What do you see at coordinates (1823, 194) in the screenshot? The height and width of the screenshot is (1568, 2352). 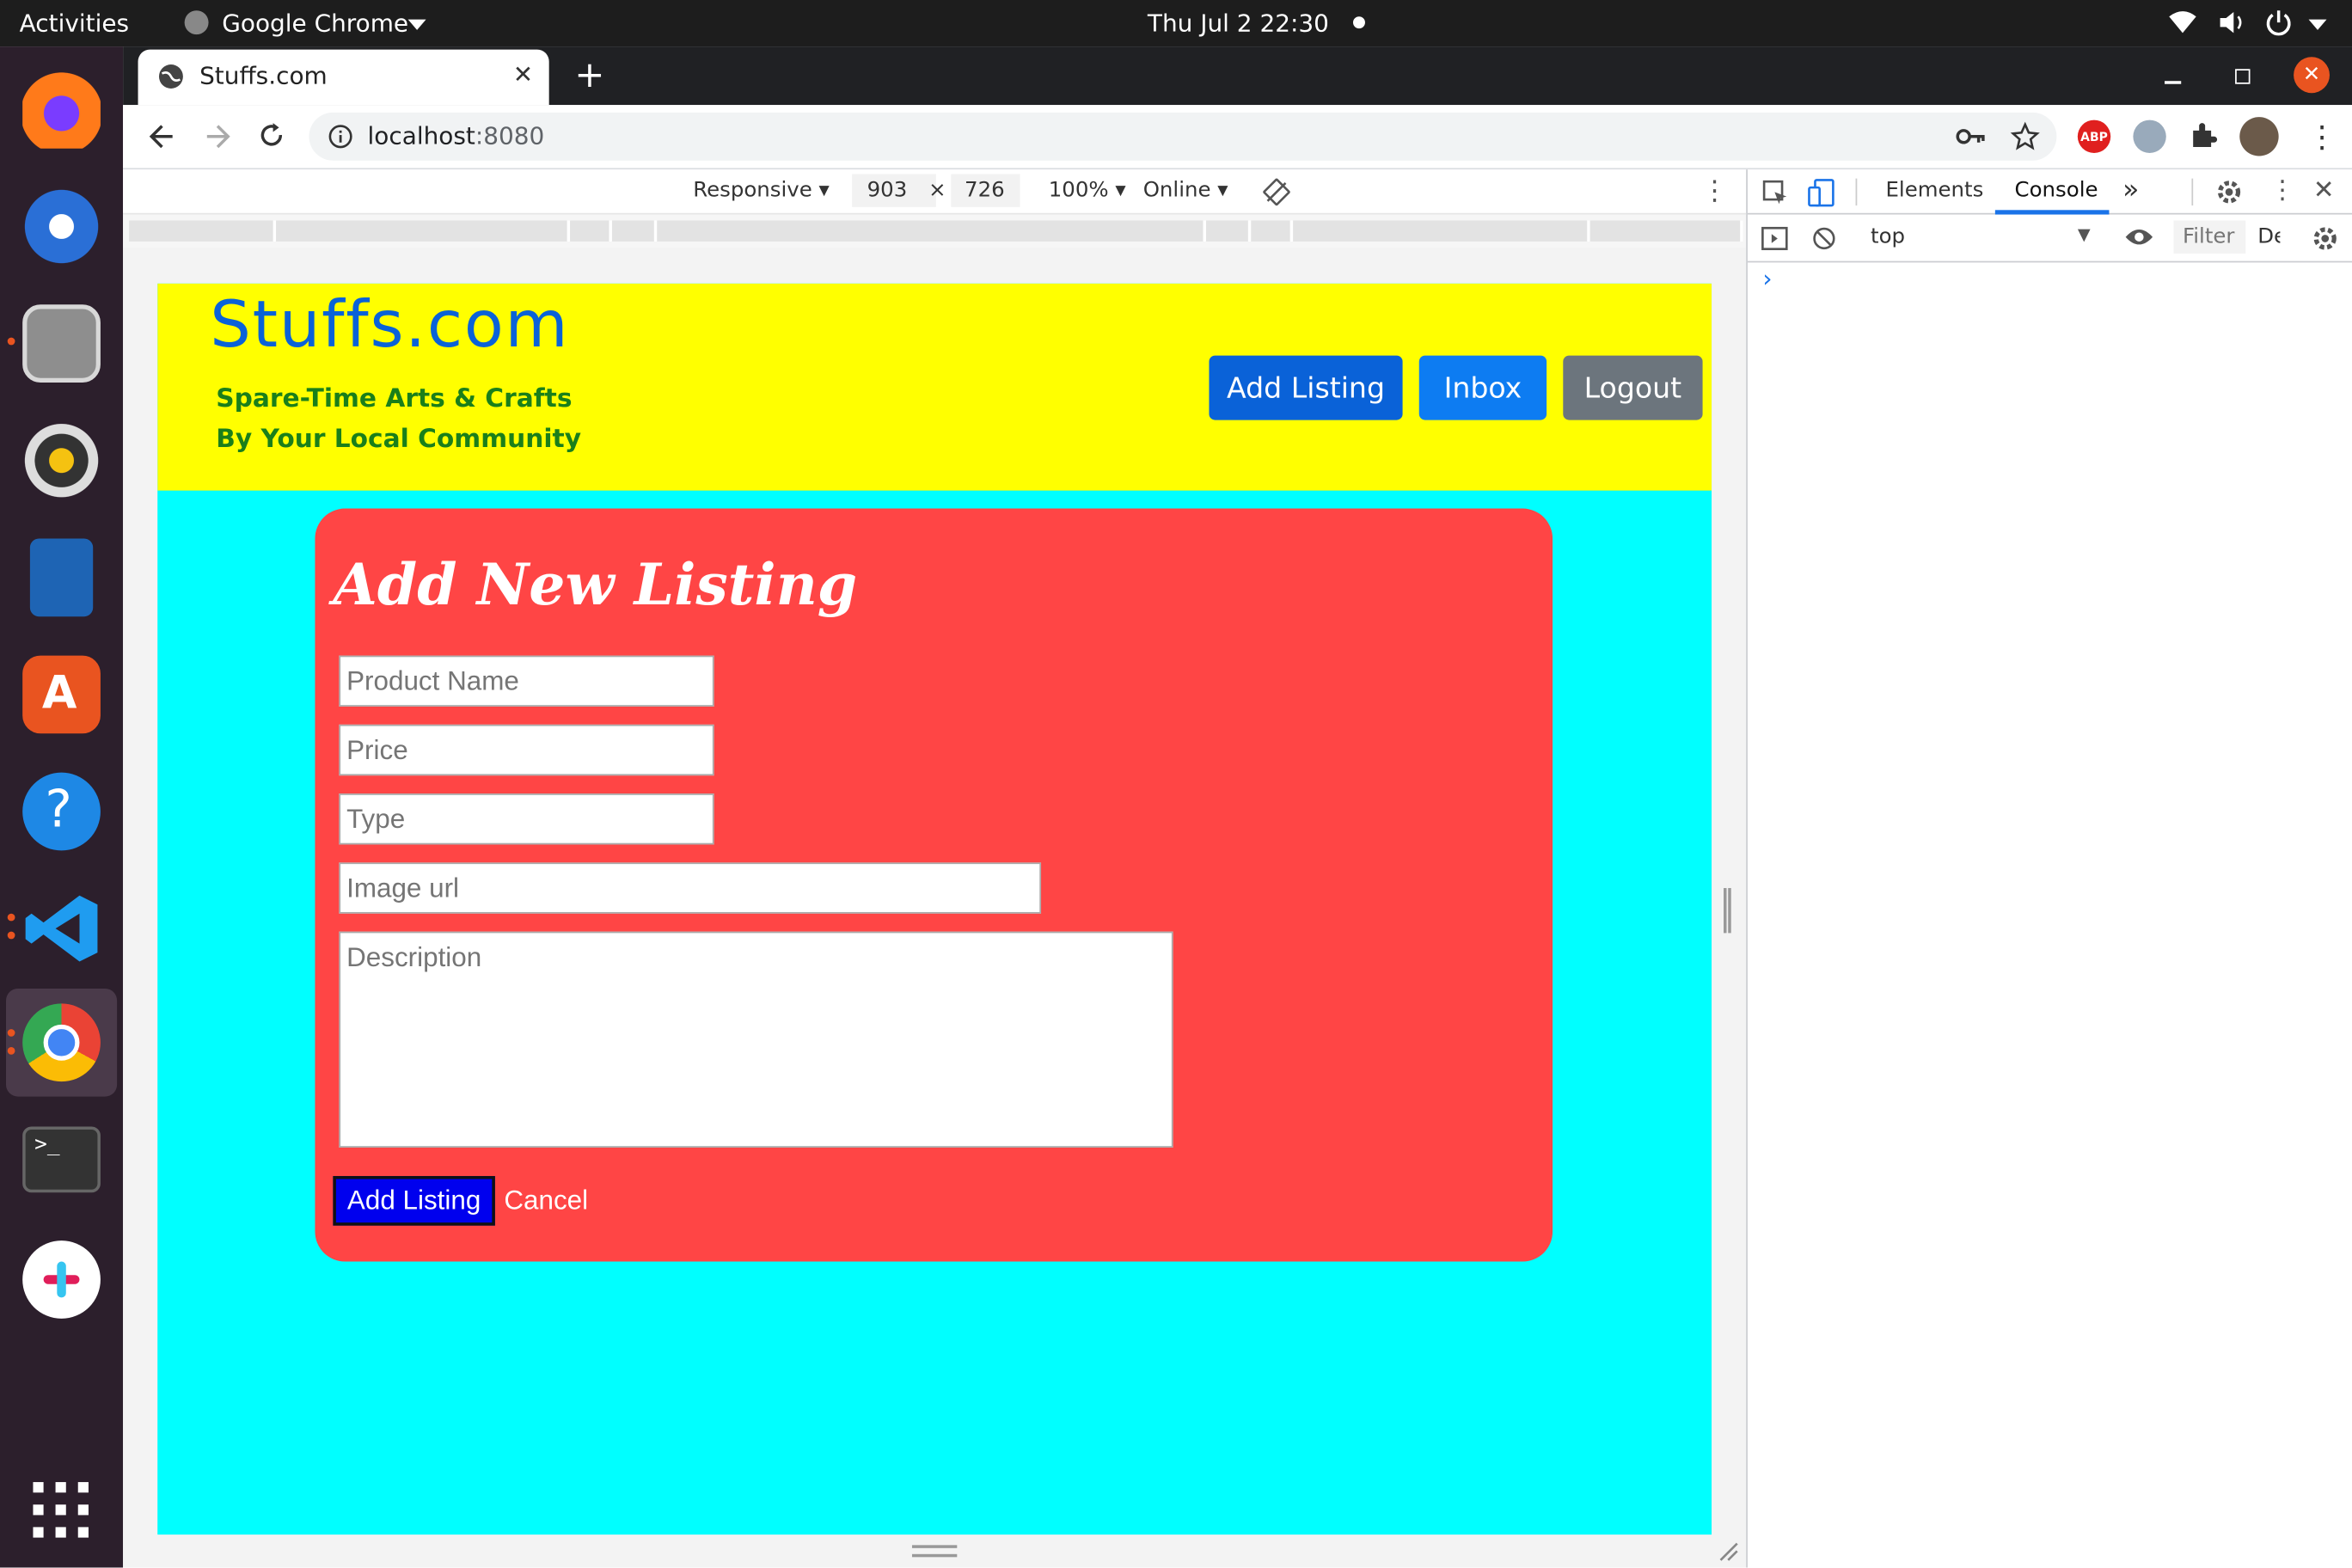 I see `device-toggle-icon` at bounding box center [1823, 194].